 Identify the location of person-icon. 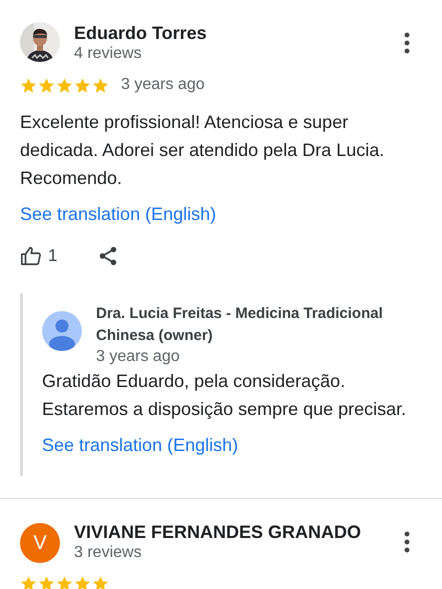
(62, 331).